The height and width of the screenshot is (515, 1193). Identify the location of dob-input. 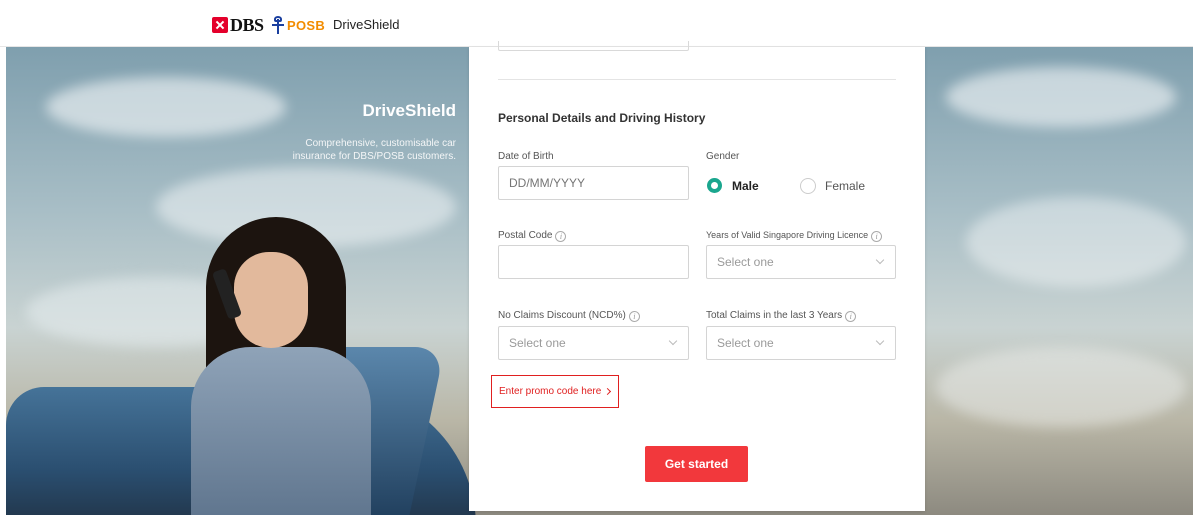
(593, 183).